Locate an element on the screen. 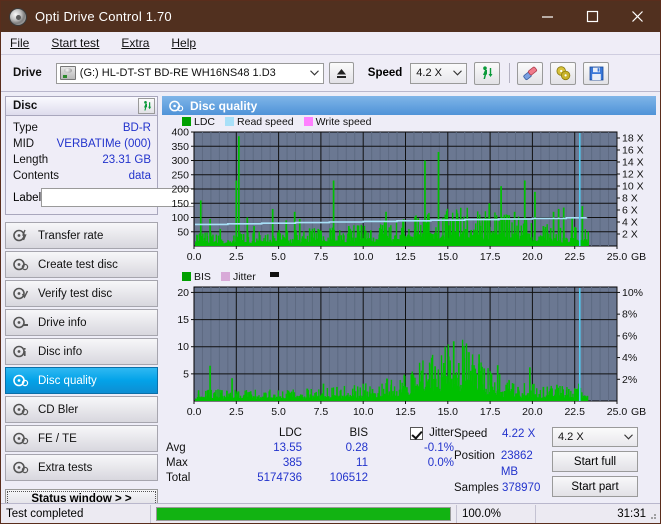 Image resolution: width=661 pixels, height=524 pixels. menu-start-test: Start test is located at coordinates (75, 43).